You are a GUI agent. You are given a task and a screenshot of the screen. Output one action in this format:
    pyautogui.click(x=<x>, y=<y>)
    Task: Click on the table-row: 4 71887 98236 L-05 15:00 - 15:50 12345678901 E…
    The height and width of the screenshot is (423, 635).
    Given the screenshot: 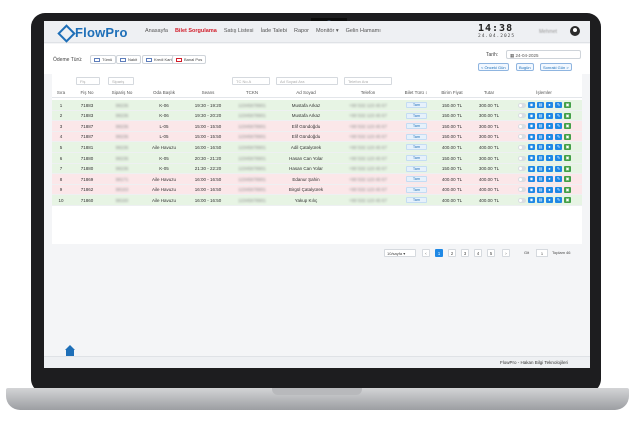 What is the action you would take?
    pyautogui.click(x=317, y=137)
    